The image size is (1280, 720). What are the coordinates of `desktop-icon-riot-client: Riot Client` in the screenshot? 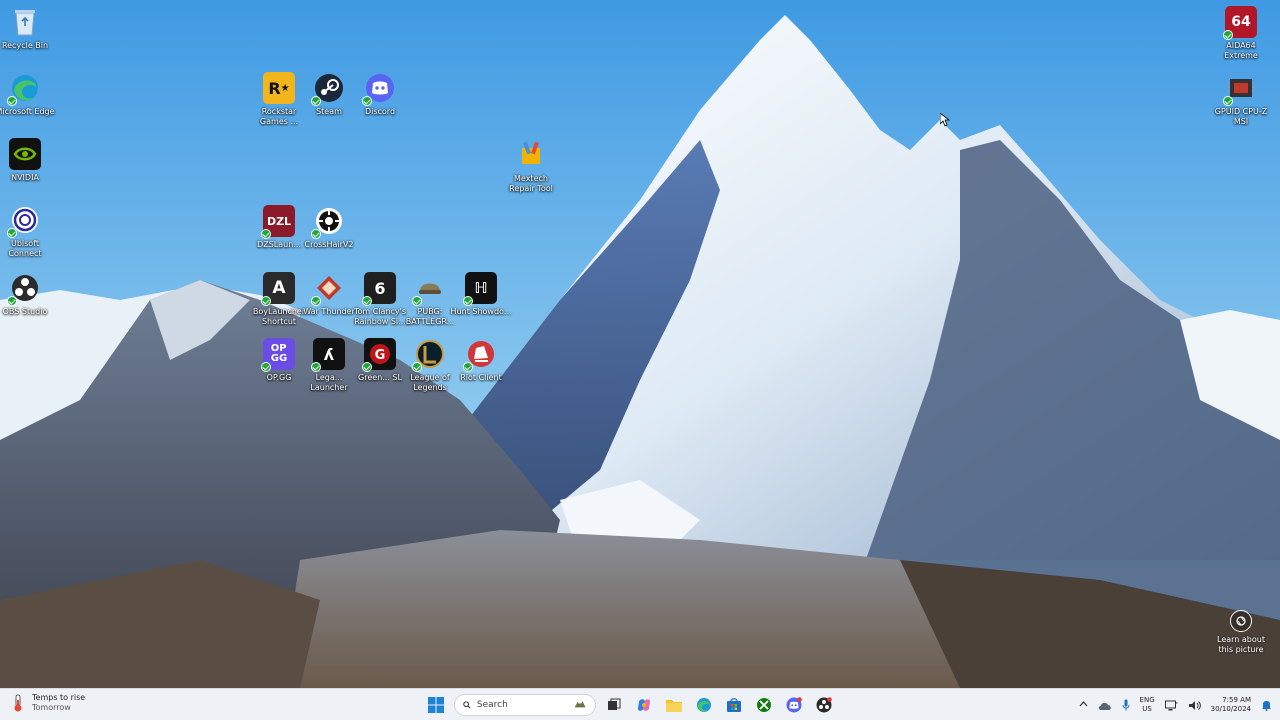 It's located at (481, 360).